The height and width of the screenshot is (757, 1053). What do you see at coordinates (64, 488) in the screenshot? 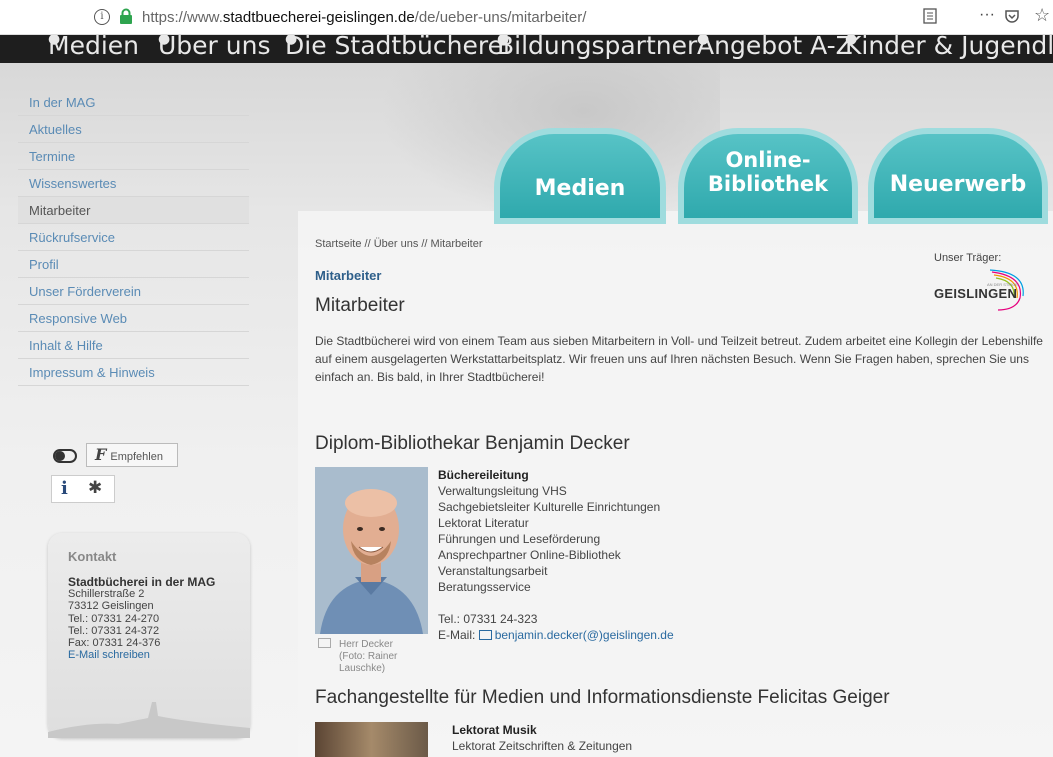
I see `info-icon: i` at bounding box center [64, 488].